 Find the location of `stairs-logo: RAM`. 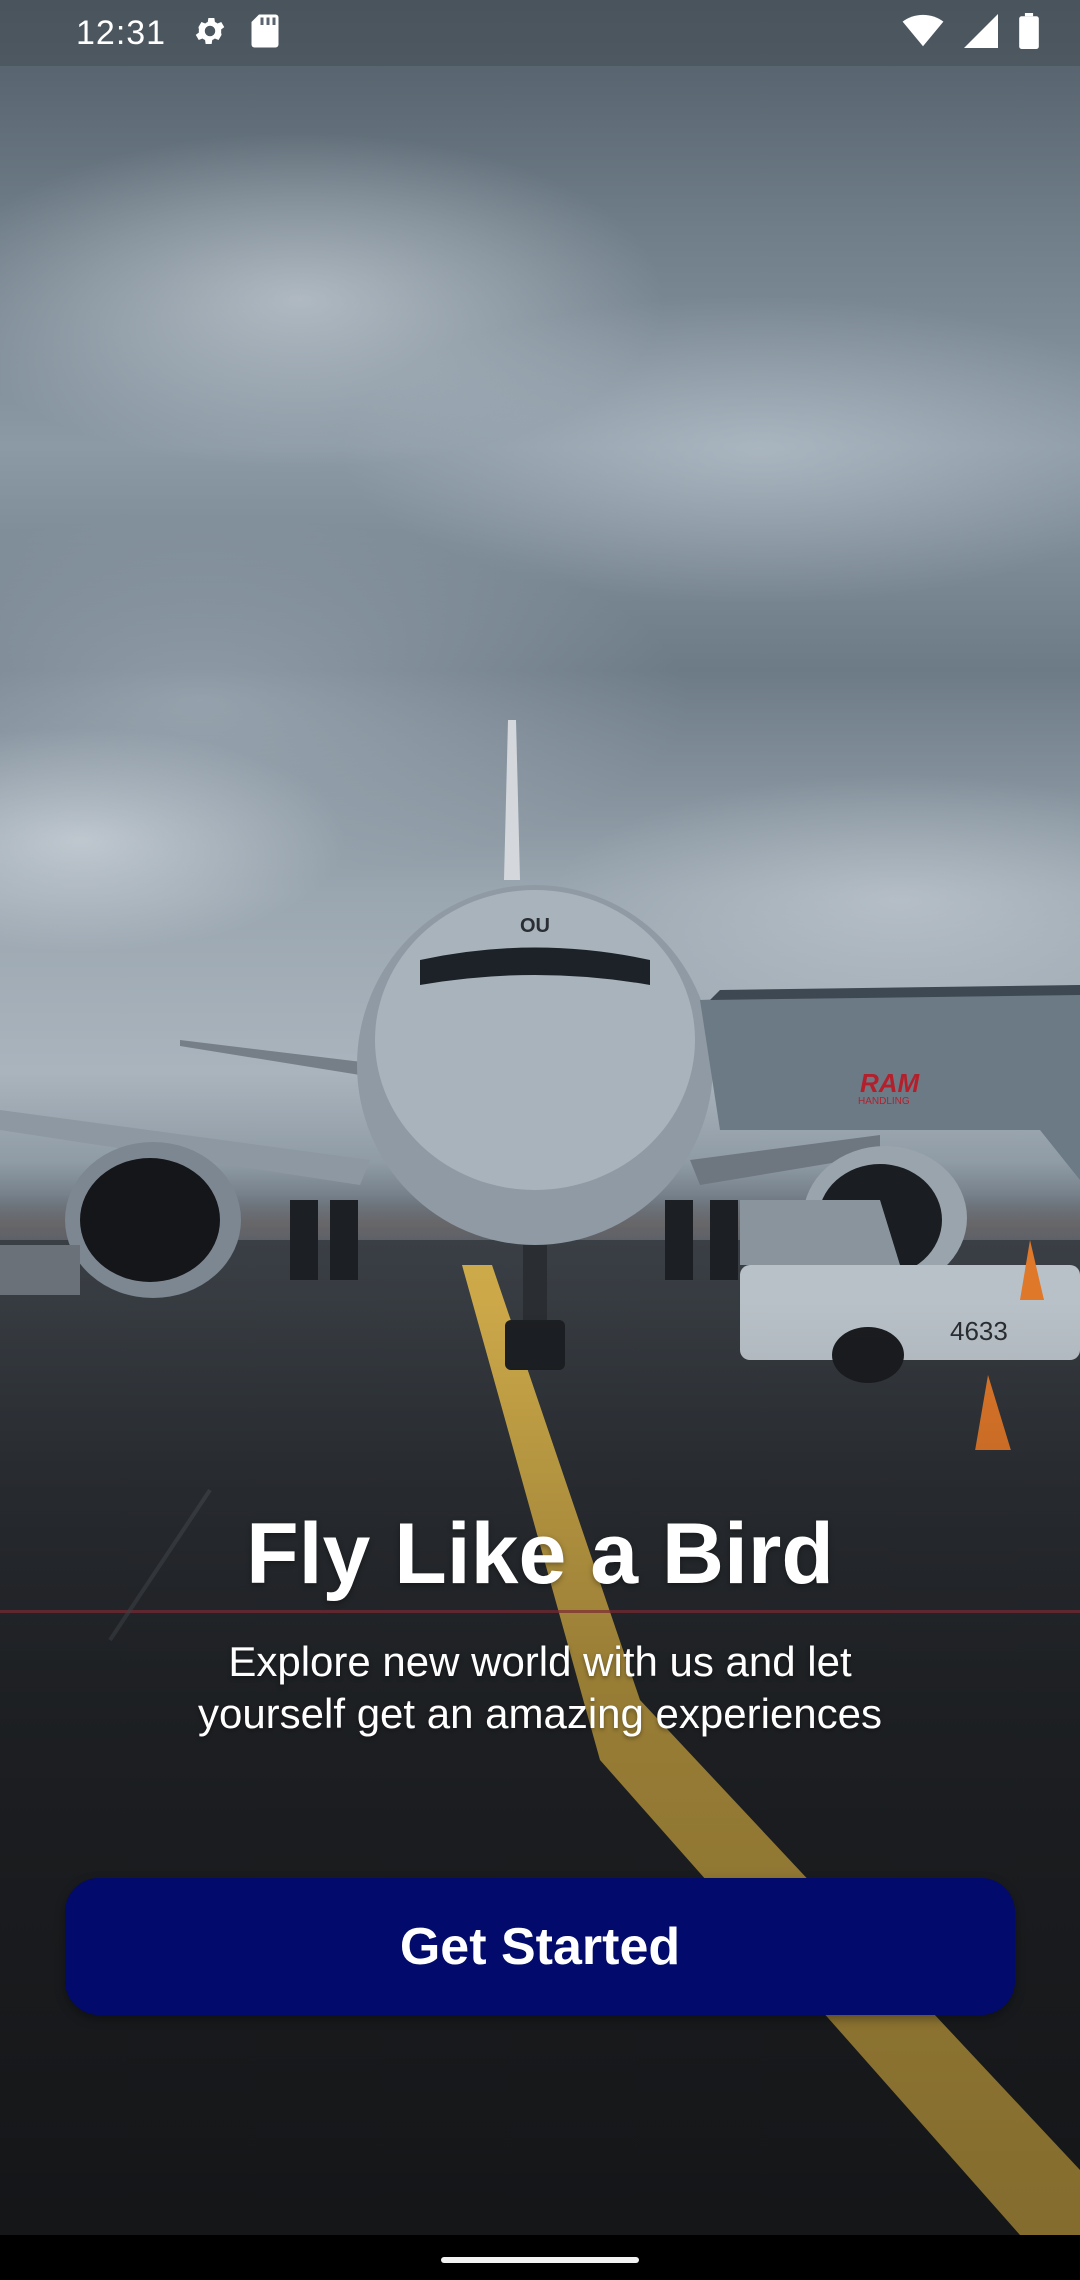

stairs-logo: RAM is located at coordinates (890, 1083).